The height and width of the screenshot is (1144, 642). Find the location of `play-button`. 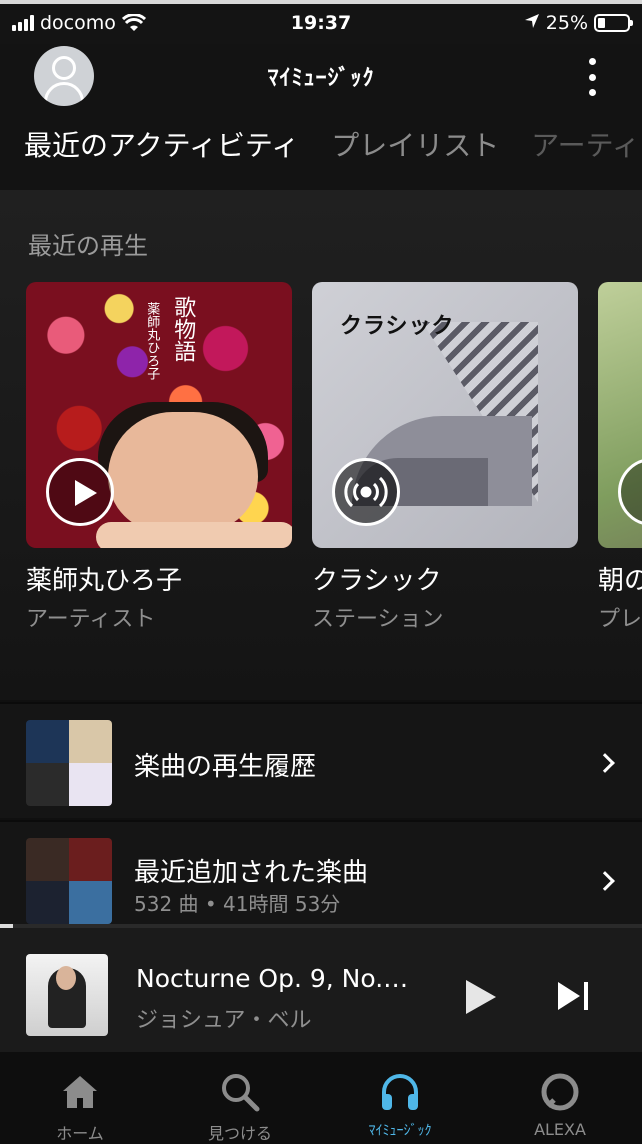

play-button is located at coordinates (481, 997).